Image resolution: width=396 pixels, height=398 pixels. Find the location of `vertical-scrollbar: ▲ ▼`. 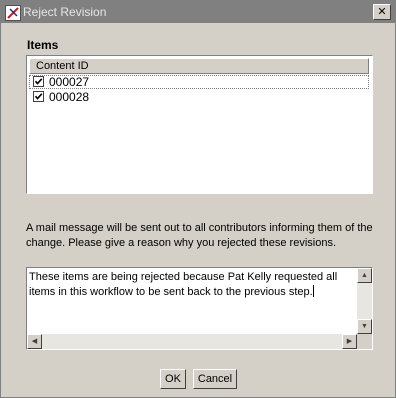

vertical-scrollbar: ▲ ▼ is located at coordinates (364, 301).